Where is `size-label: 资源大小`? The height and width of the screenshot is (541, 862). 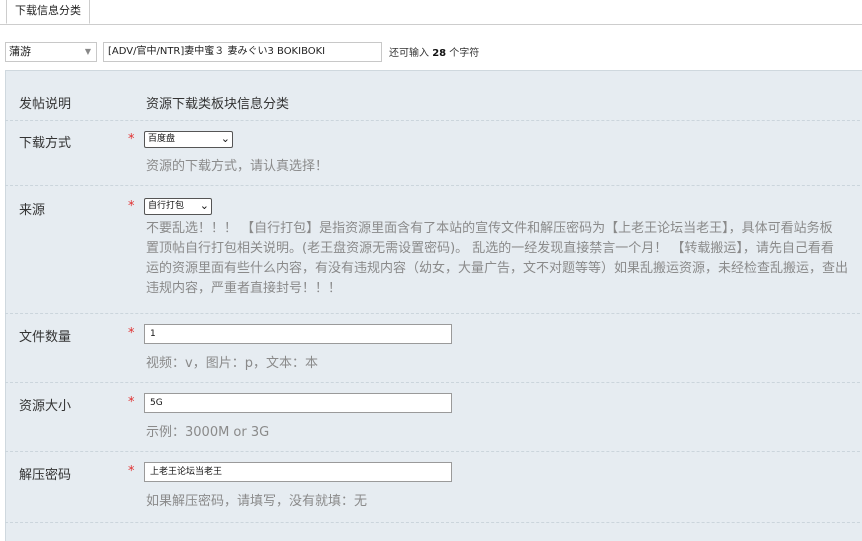
size-label: 资源大小 is located at coordinates (45, 406).